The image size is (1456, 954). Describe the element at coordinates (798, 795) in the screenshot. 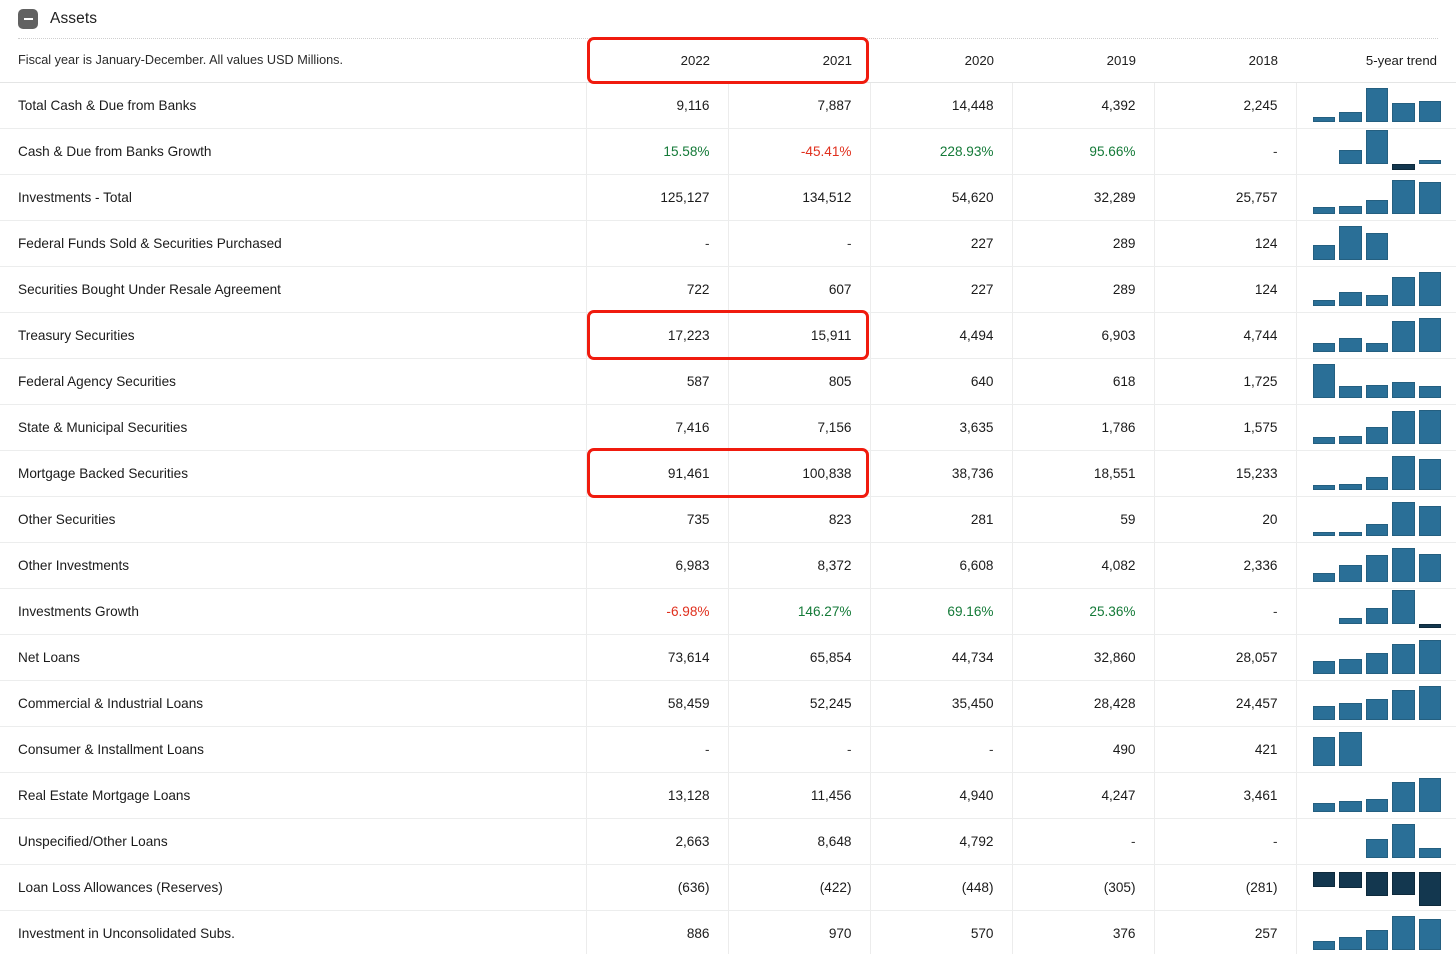

I see `cell-2021: 11,456` at that location.